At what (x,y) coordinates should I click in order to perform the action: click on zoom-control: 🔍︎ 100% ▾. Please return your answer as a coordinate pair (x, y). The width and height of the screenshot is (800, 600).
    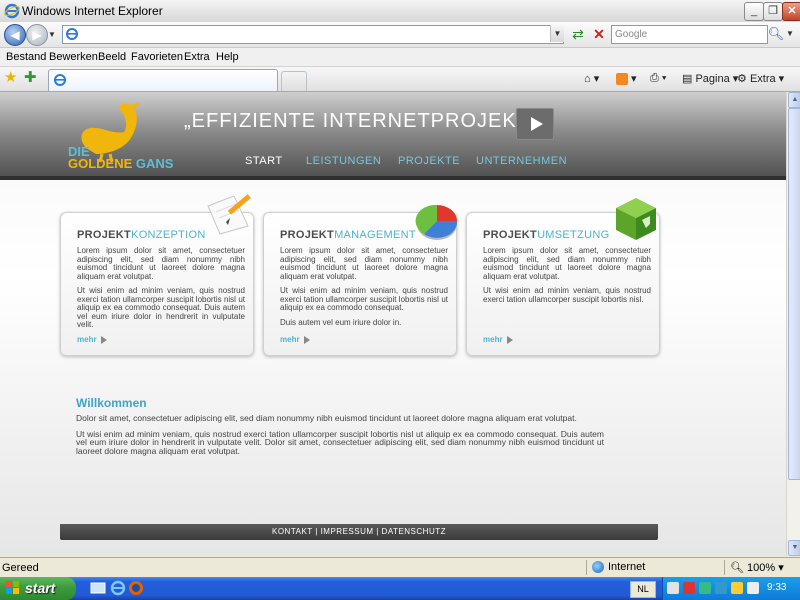
    Looking at the image, I should click on (757, 567).